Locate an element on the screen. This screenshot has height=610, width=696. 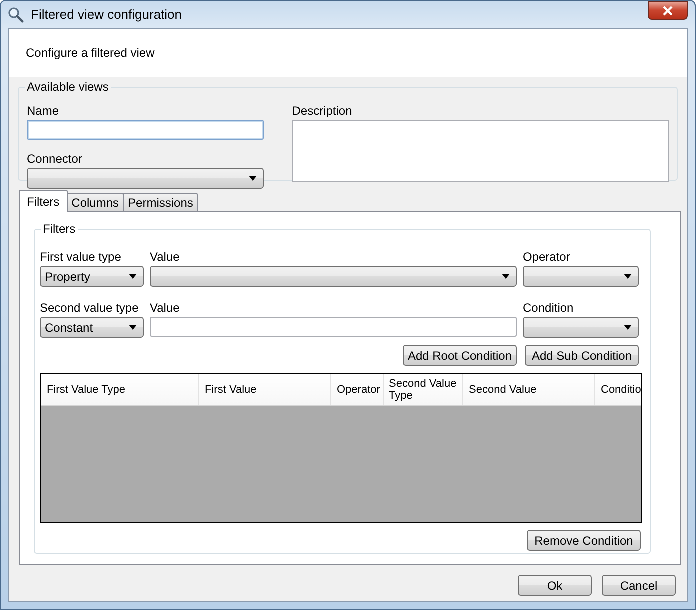
column-header: Second Value is located at coordinates (529, 389).